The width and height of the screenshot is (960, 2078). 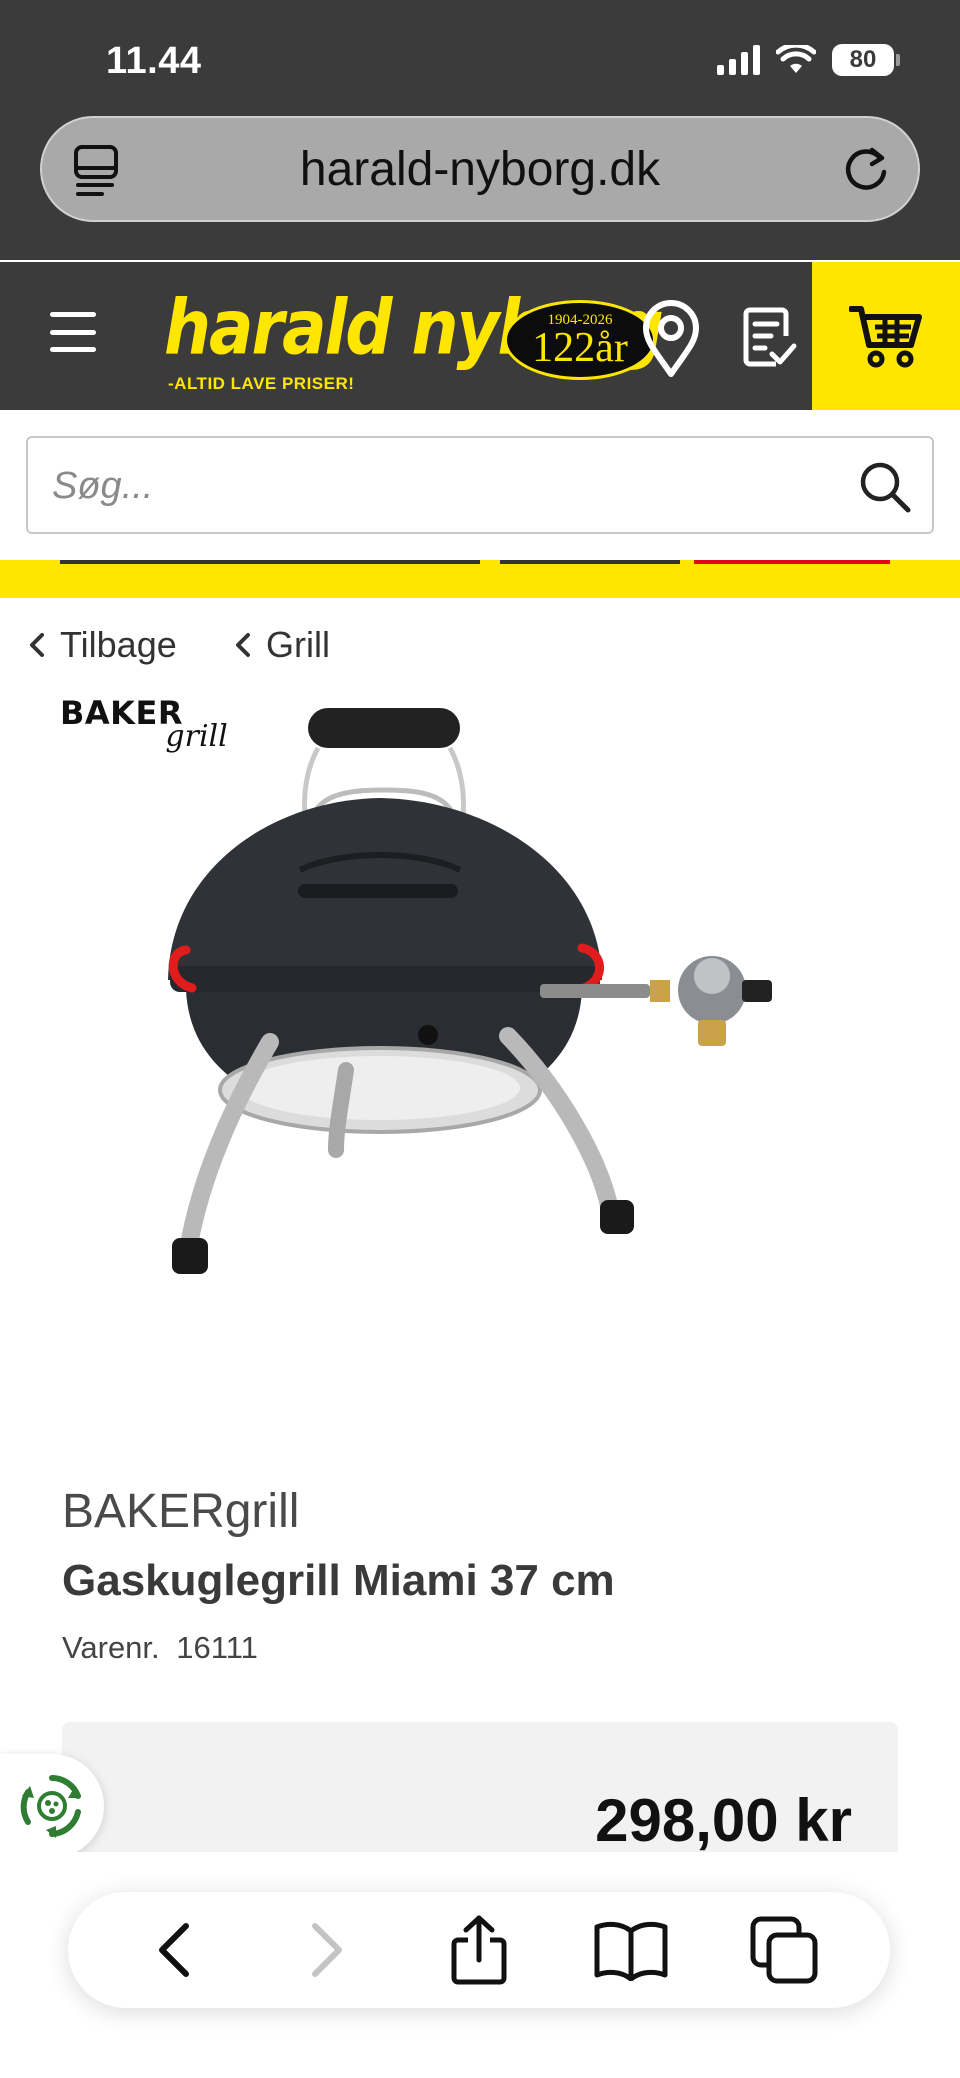 What do you see at coordinates (118, 644) in the screenshot?
I see `back-label: Tilbage` at bounding box center [118, 644].